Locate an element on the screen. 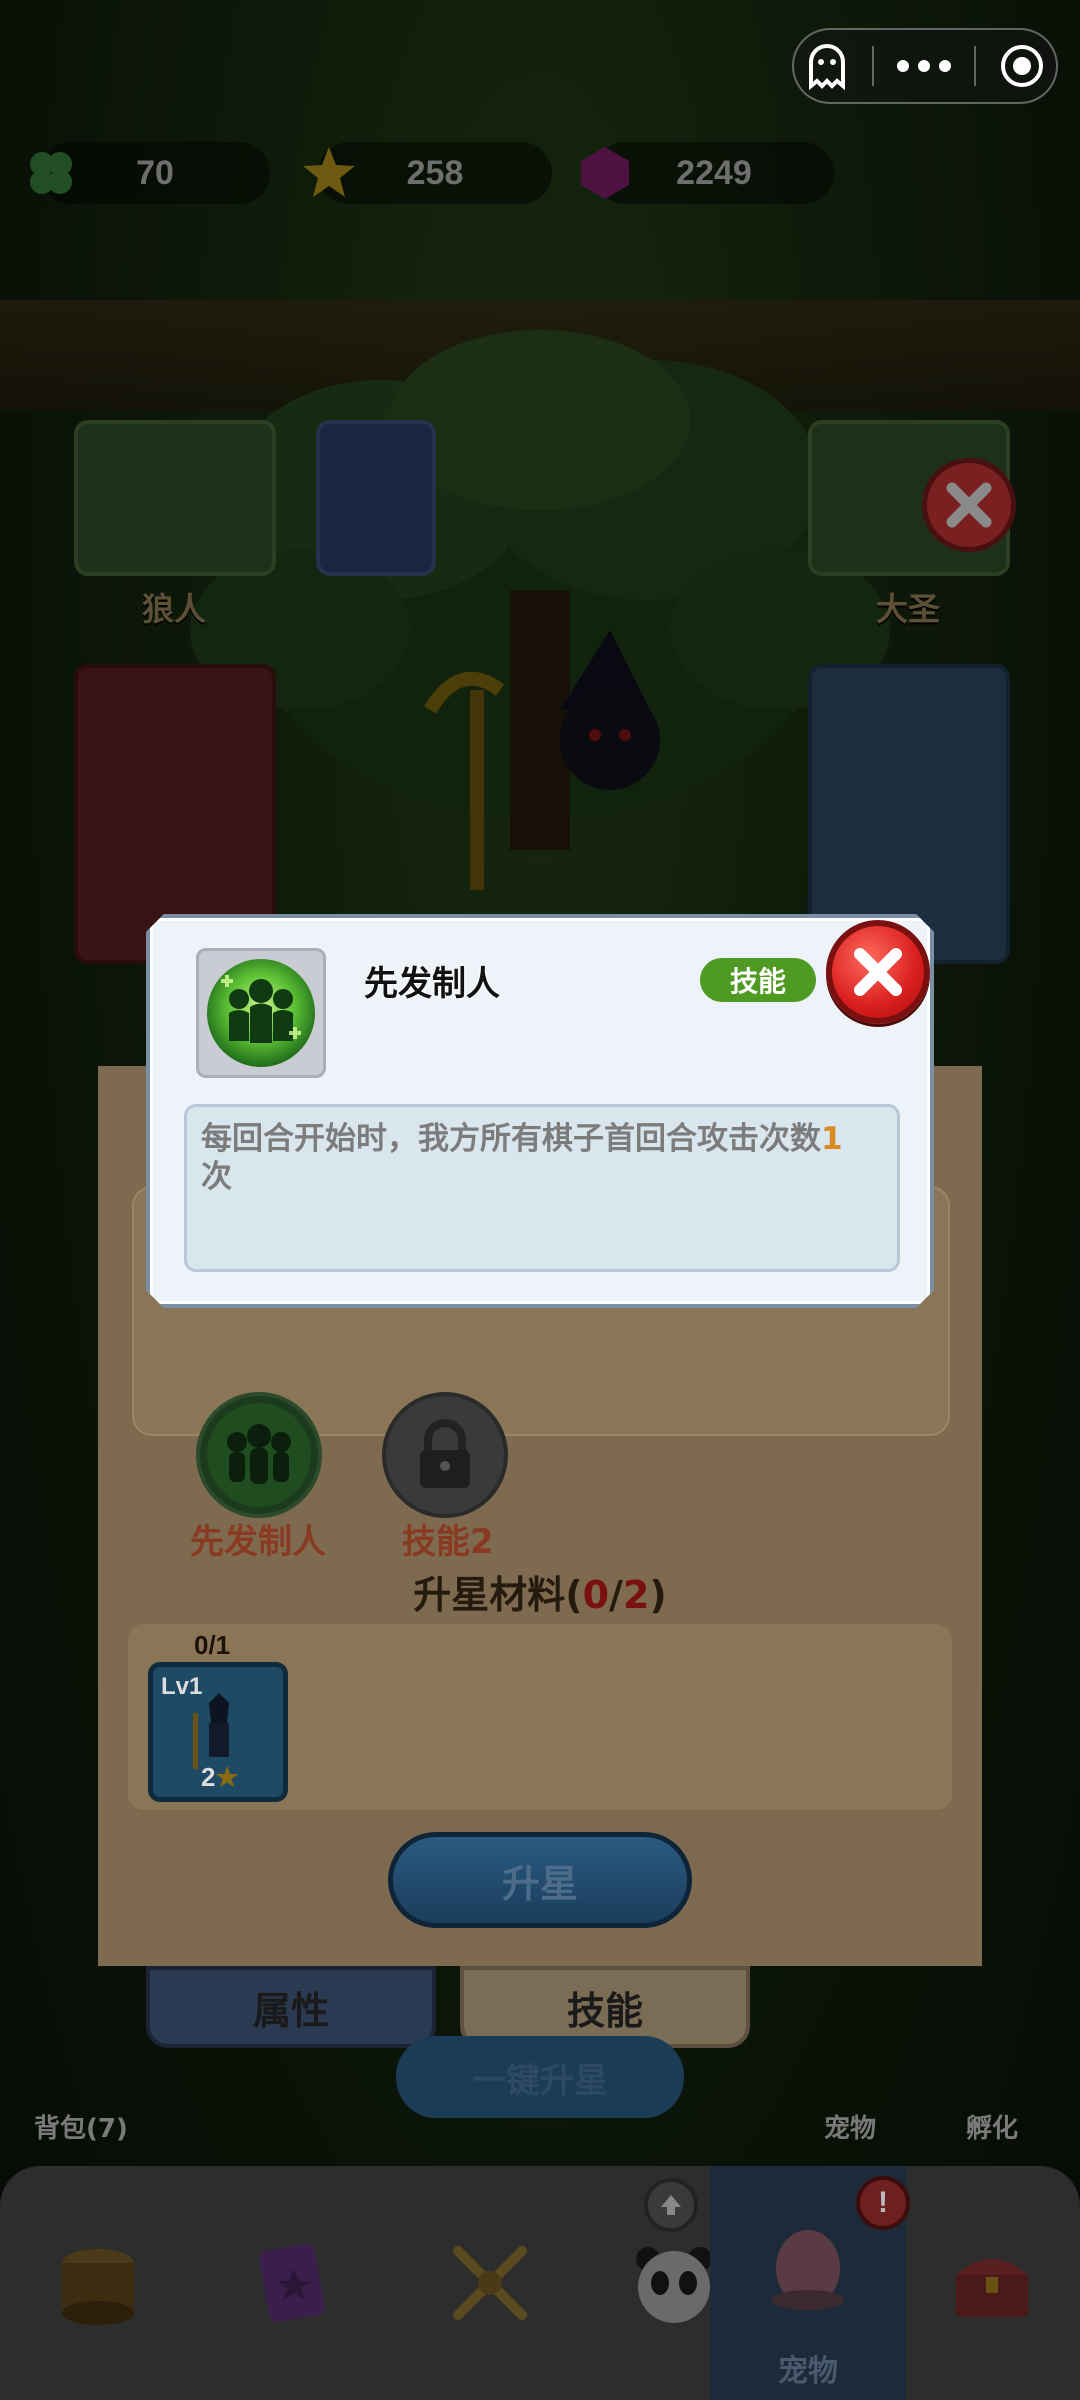 The width and height of the screenshot is (1080, 2400). notification-badge-icon: ! is located at coordinates (883, 2203).